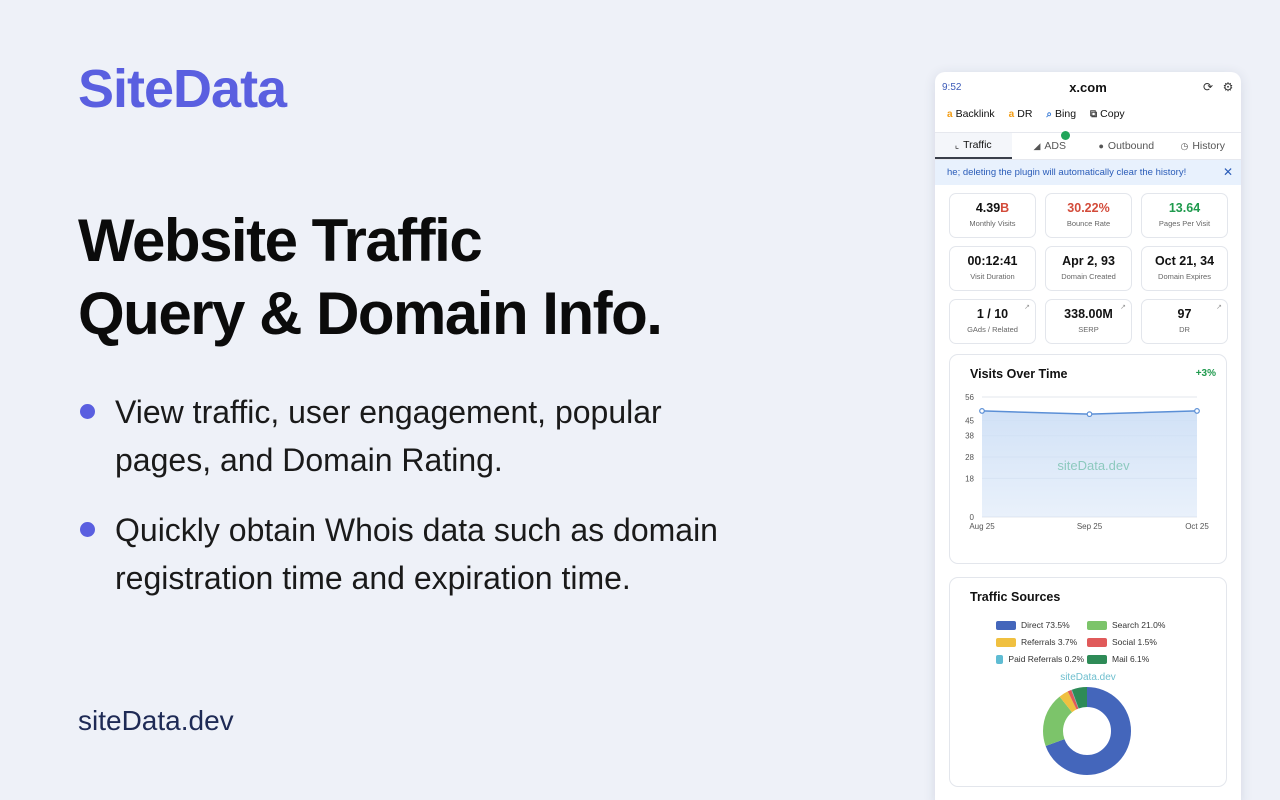  I want to click on legend-label: Direct 73.5%, so click(1045, 625).